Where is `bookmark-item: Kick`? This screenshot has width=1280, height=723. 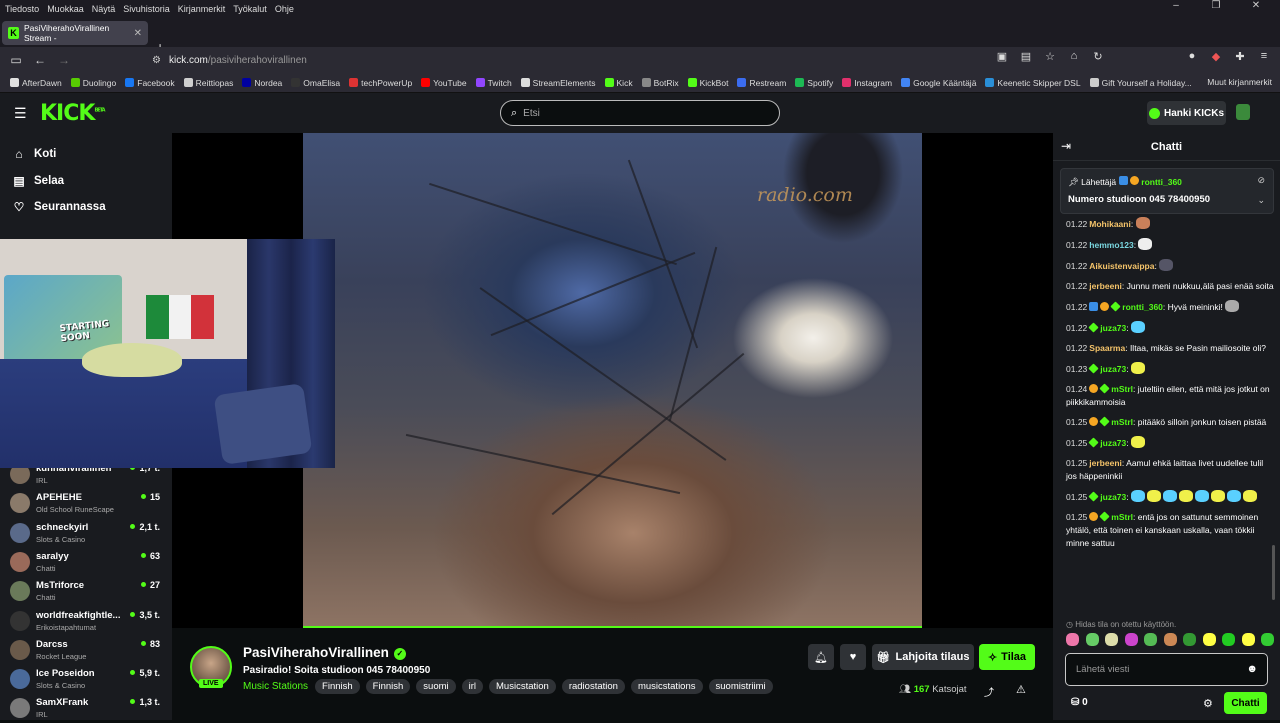 bookmark-item: Kick is located at coordinates (618, 83).